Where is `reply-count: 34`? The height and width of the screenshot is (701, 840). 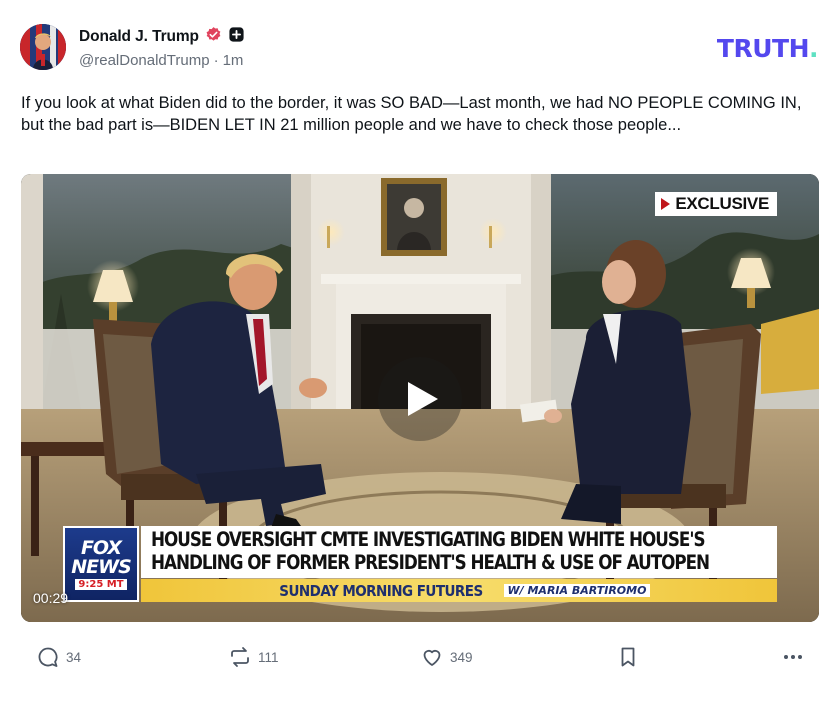
reply-count: 34 is located at coordinates (74, 657).